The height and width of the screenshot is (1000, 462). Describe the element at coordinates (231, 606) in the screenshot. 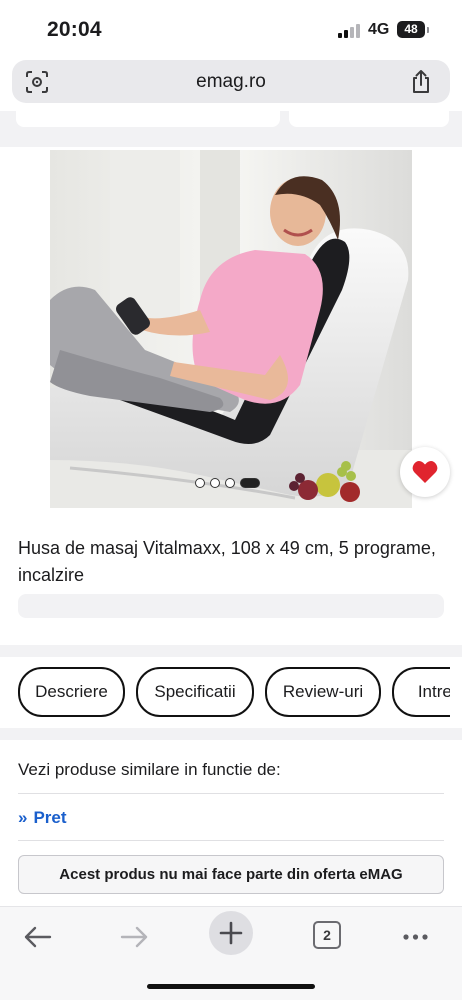

I see `loading-placeholder` at that location.